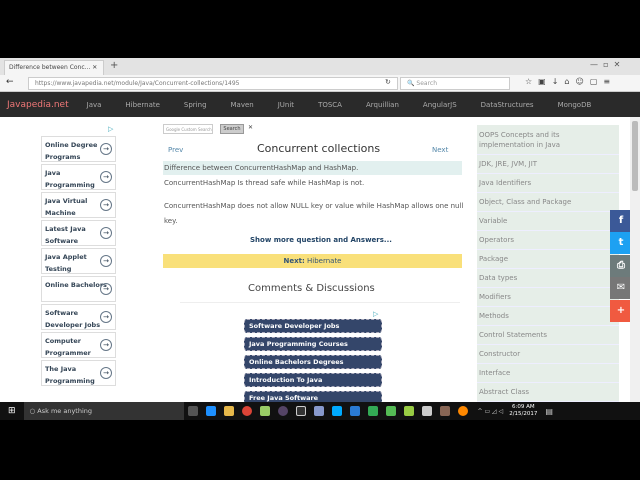  Describe the element at coordinates (246, 411) in the screenshot. I see `chrome-icon` at that location.